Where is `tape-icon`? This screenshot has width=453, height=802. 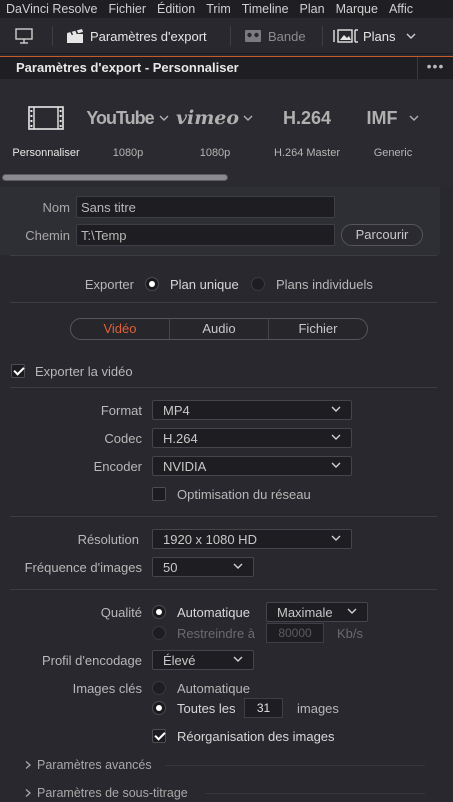 tape-icon is located at coordinates (253, 36).